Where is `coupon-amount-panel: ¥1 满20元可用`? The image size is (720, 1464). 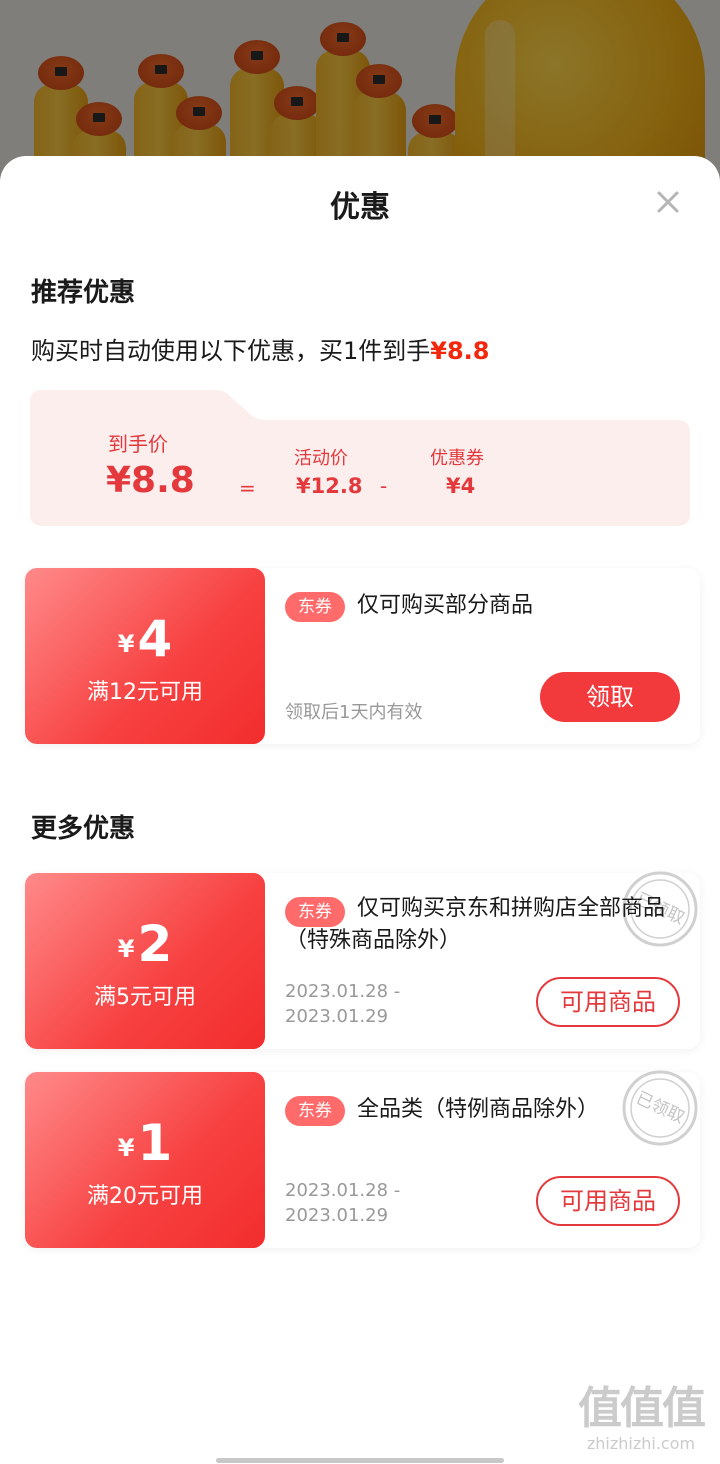
coupon-amount-panel: ¥1 满20元可用 is located at coordinates (145, 1160).